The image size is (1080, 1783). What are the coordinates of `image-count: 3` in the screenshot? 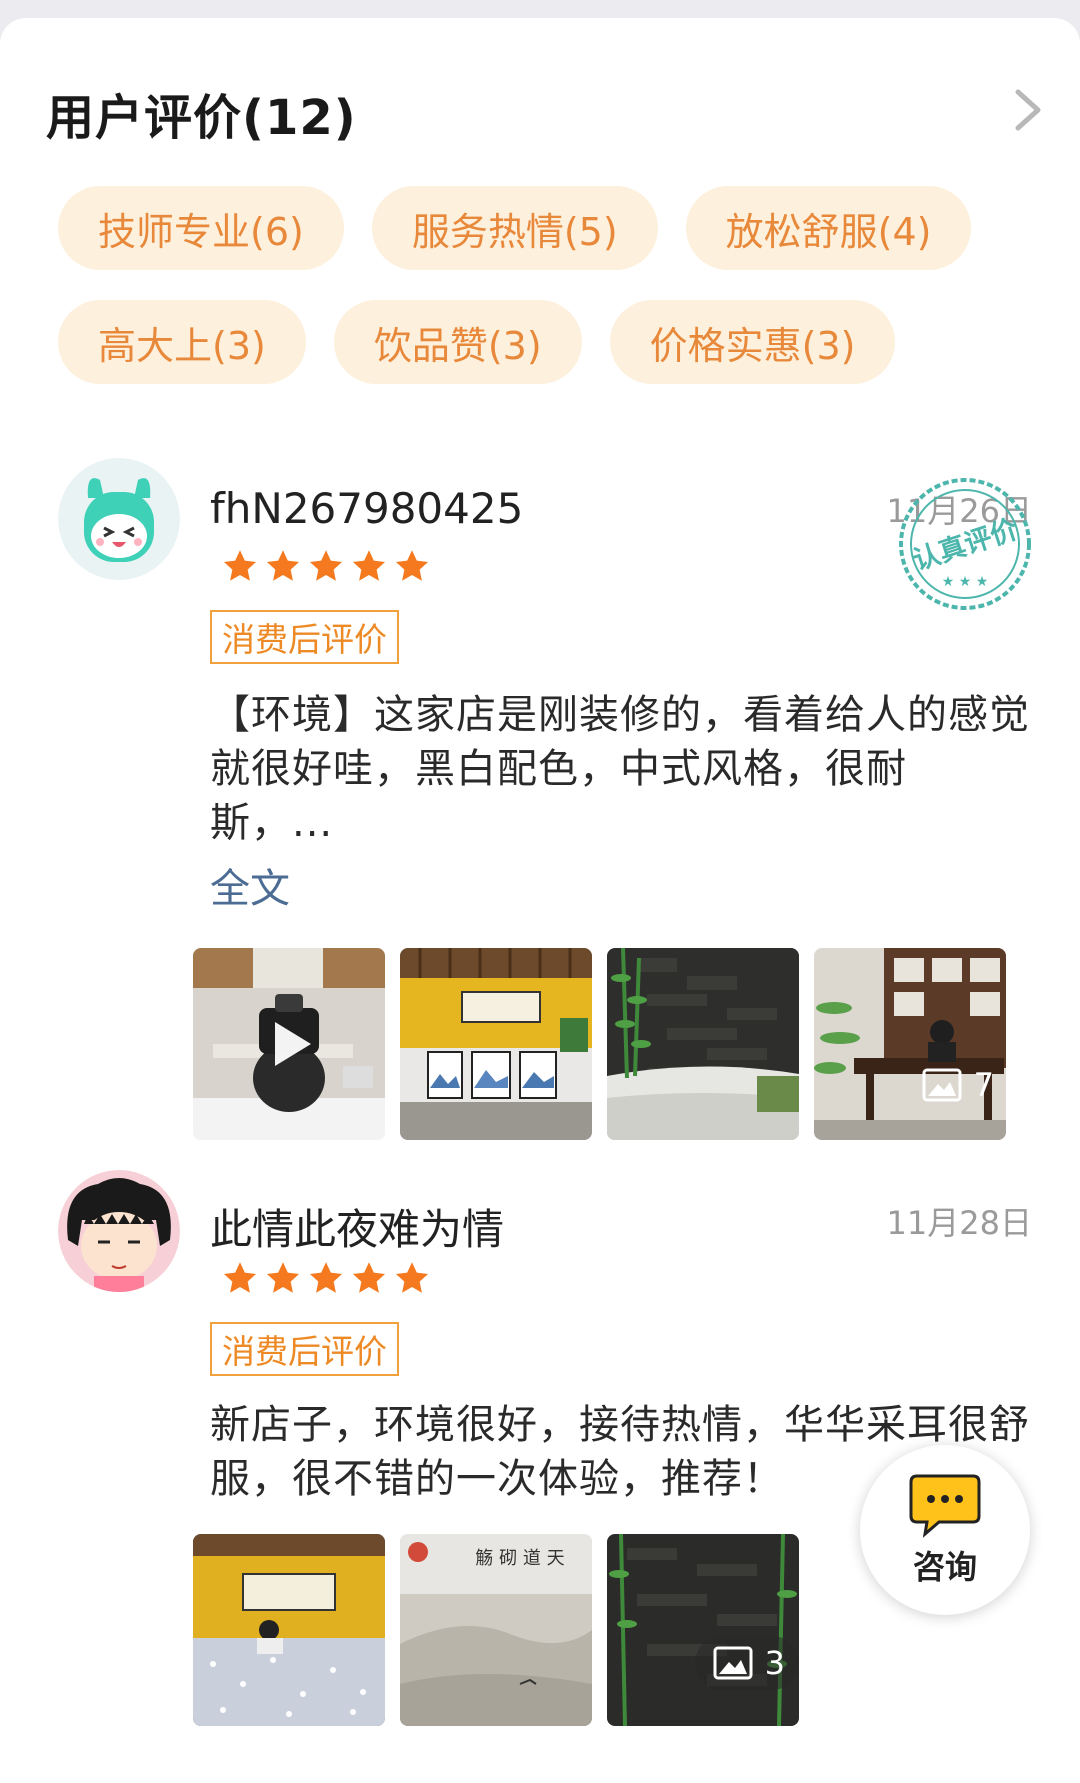 It's located at (774, 1663).